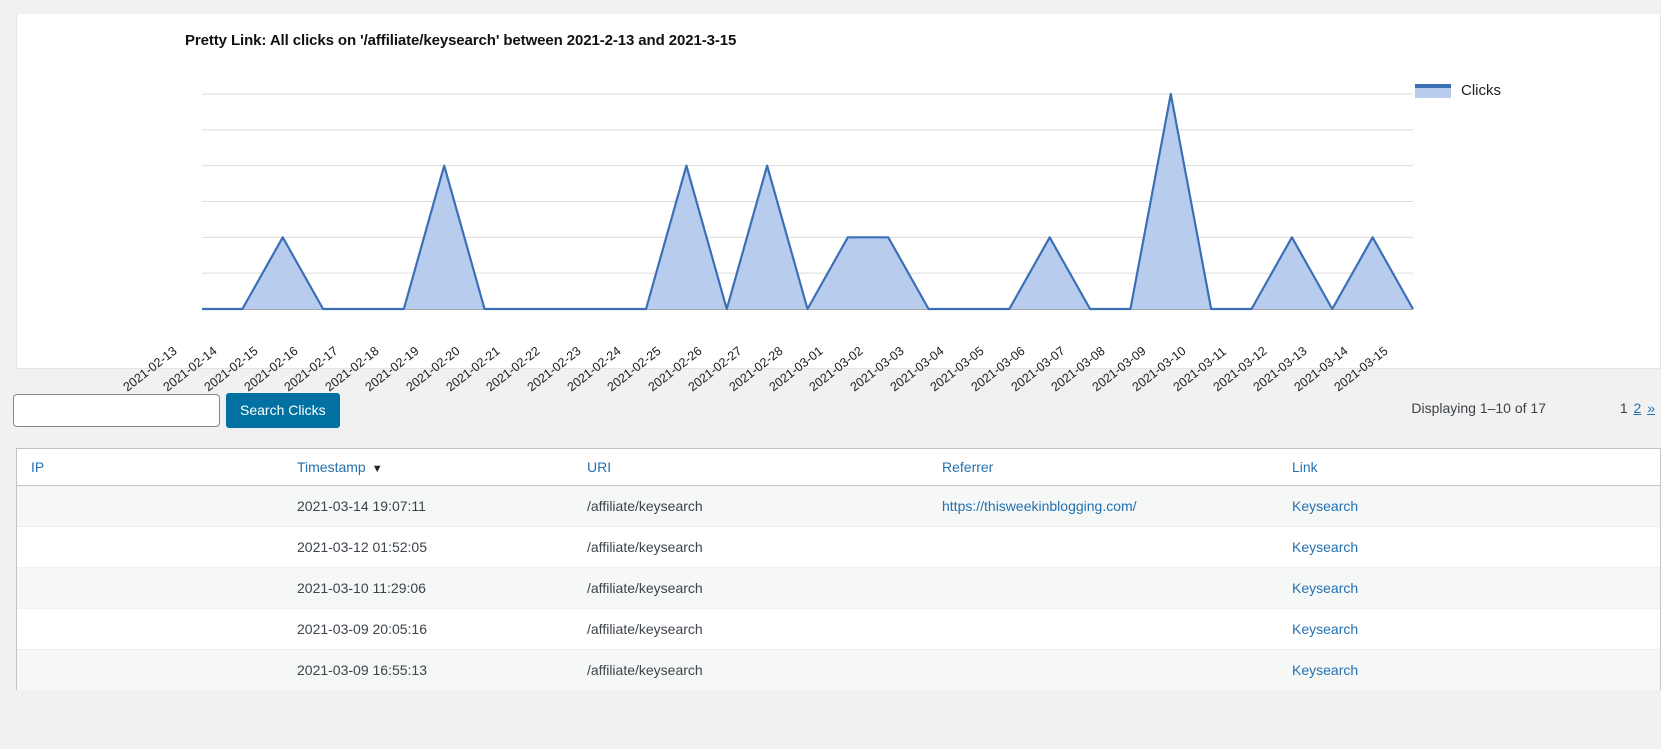  What do you see at coordinates (442, 467) in the screenshot?
I see `column-header-timestamp: Timestamp ▼` at bounding box center [442, 467].